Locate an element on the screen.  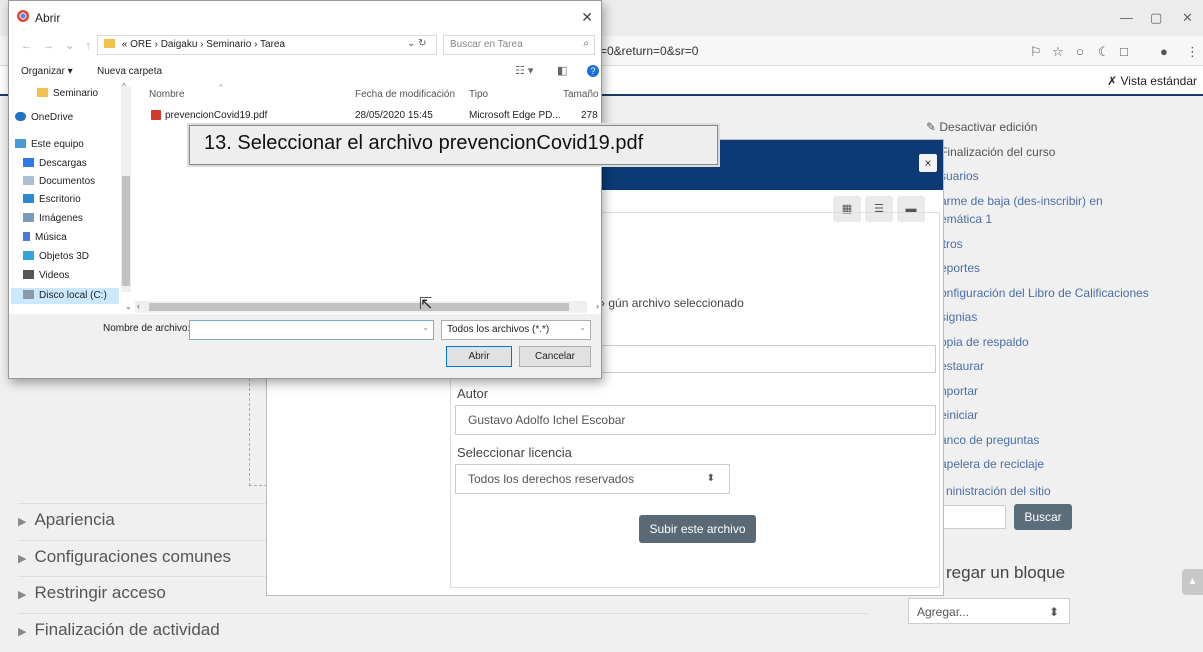
filename-input: ⌄ is located at coordinates (311, 330).